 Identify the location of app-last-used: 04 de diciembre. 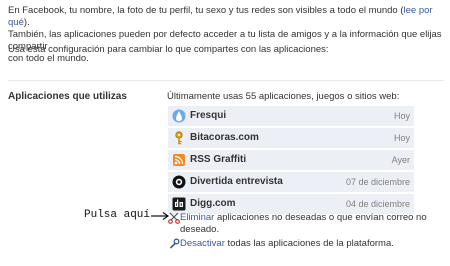
(377, 204).